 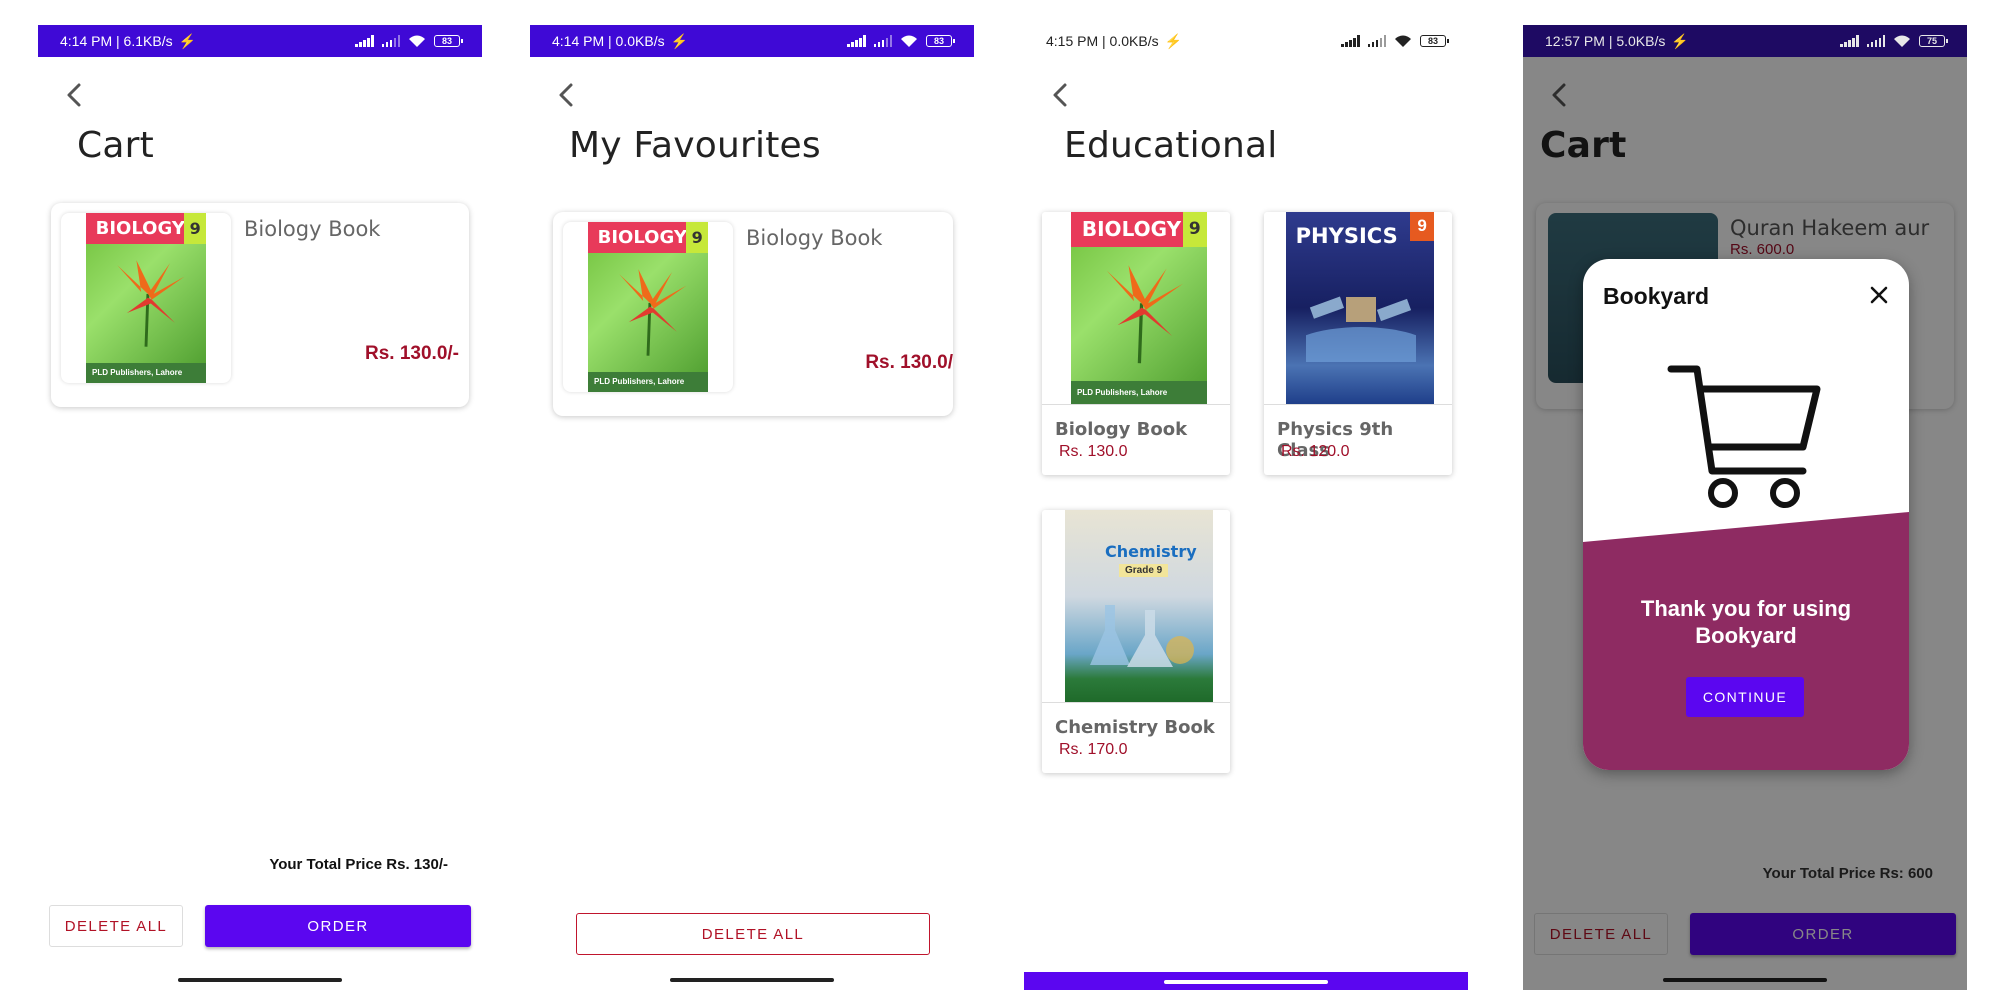 I want to click on book-name: Chemistry Book, so click(x=1135, y=727).